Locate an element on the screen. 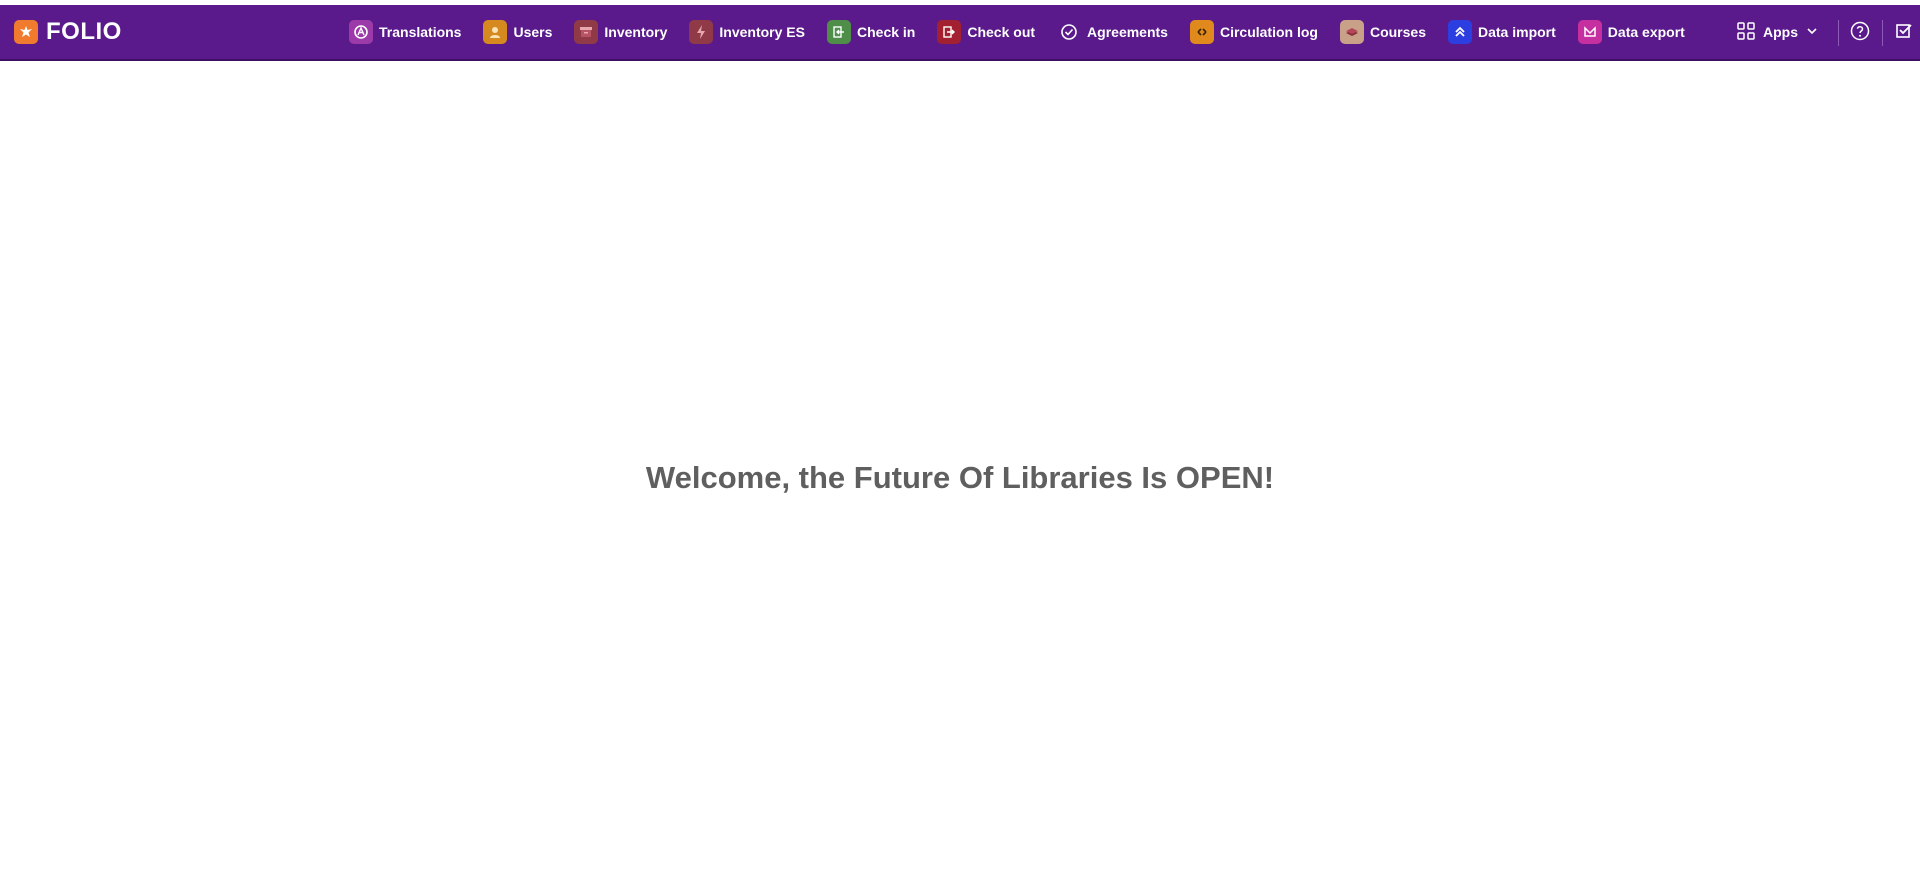 This screenshot has width=1920, height=895. folio-logo-icon is located at coordinates (26, 32).